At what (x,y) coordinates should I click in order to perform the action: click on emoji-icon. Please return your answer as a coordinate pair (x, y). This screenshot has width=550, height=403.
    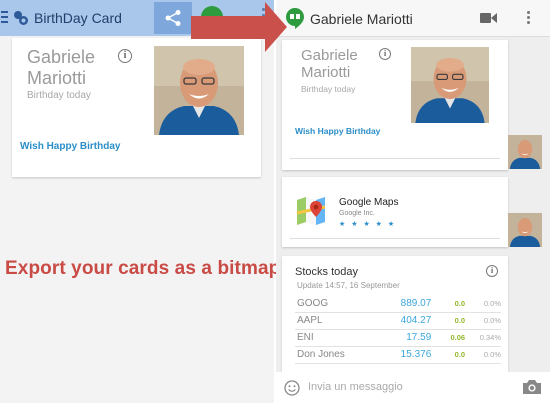
    Looking at the image, I should click on (292, 388).